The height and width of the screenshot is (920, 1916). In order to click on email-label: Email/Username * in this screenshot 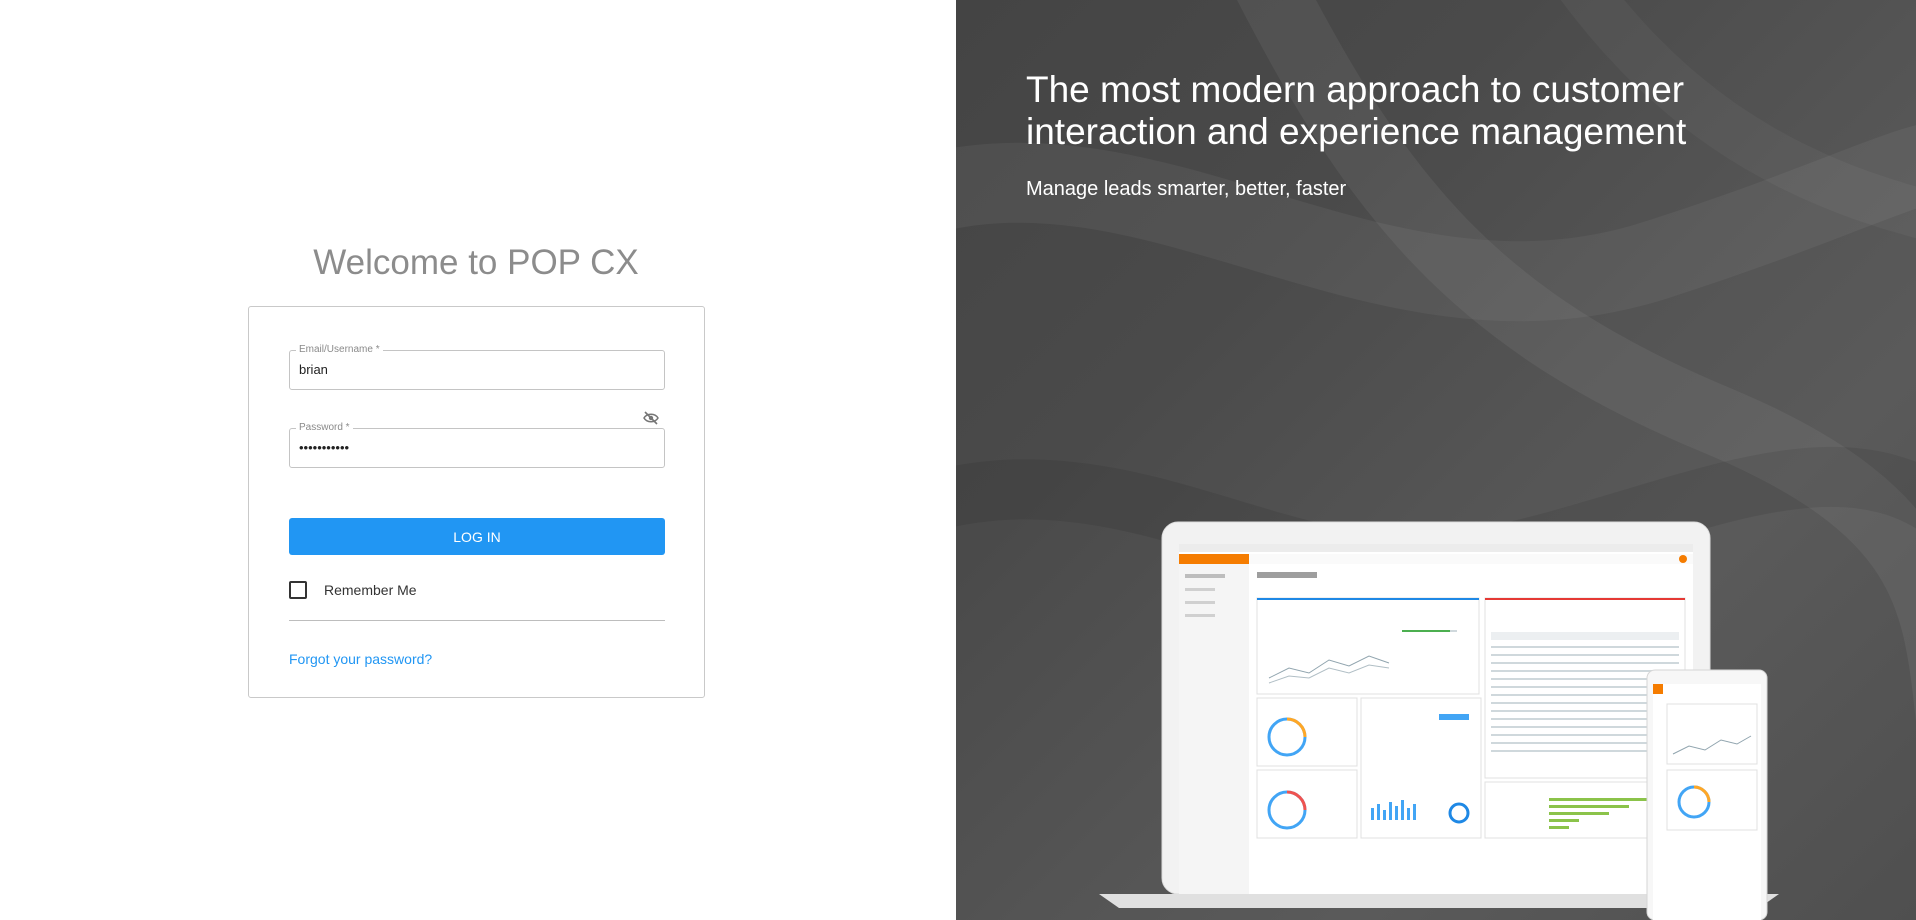, I will do `click(339, 350)`.